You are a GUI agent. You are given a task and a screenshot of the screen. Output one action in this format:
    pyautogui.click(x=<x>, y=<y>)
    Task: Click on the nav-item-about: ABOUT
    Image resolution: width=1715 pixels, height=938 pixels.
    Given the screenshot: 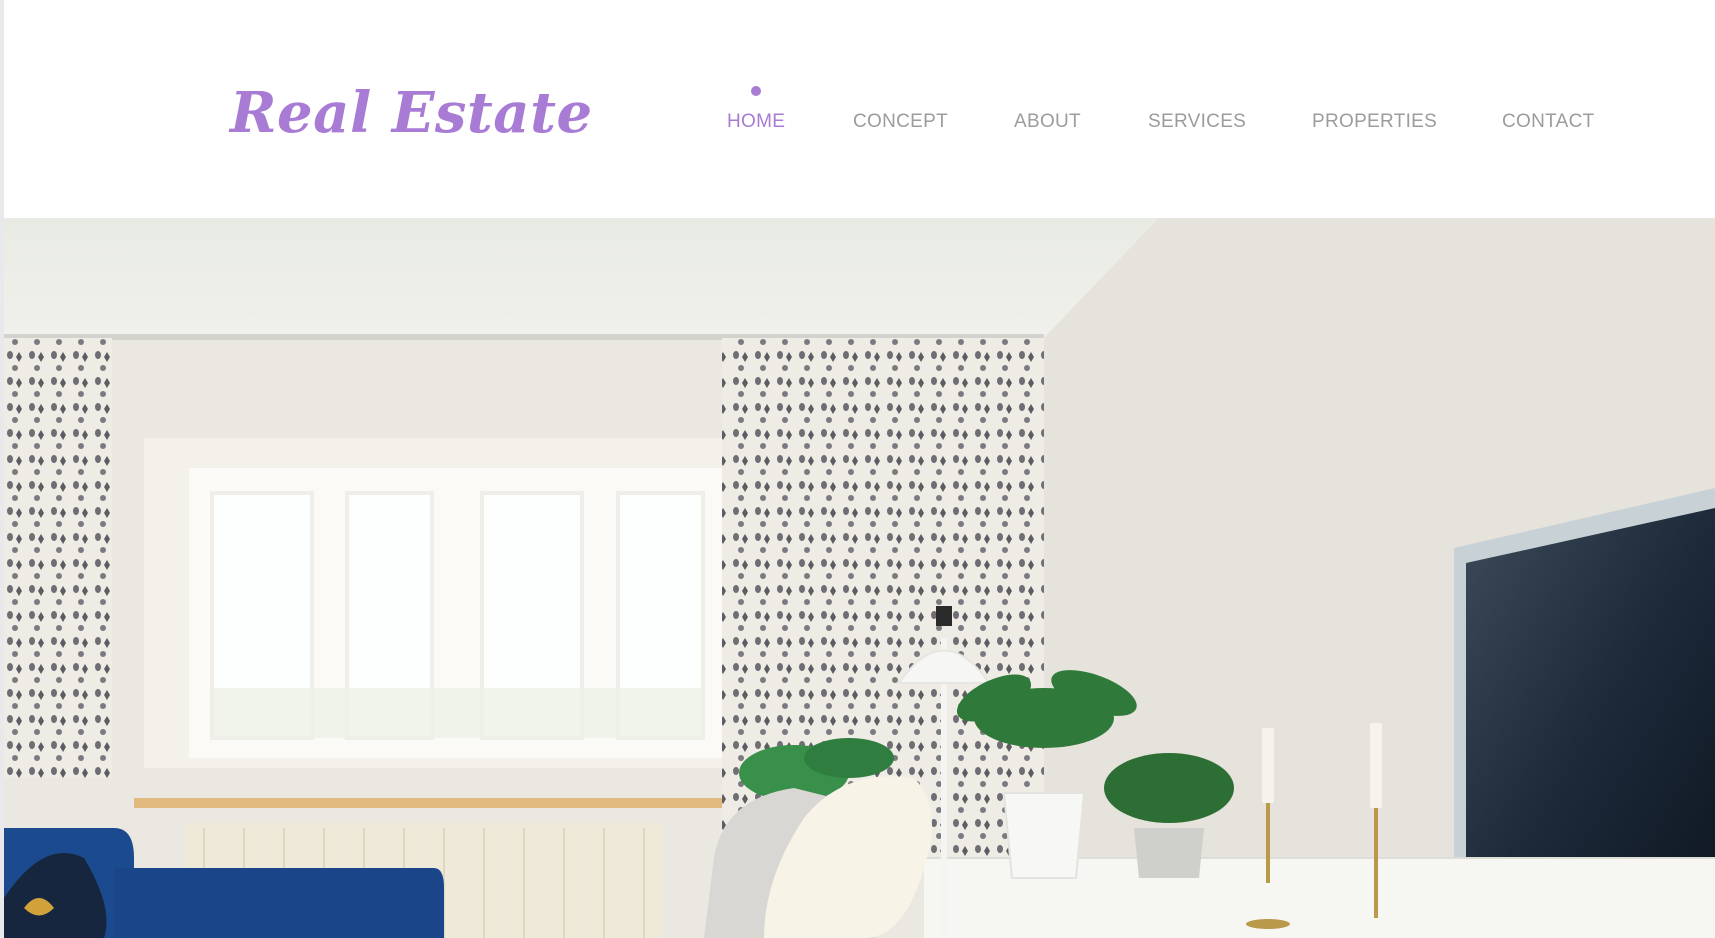 What is the action you would take?
    pyautogui.click(x=1047, y=122)
    